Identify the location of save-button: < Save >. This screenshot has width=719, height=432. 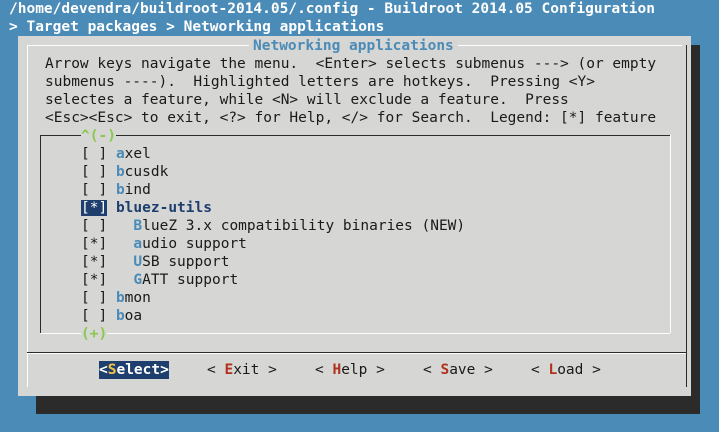
(458, 370).